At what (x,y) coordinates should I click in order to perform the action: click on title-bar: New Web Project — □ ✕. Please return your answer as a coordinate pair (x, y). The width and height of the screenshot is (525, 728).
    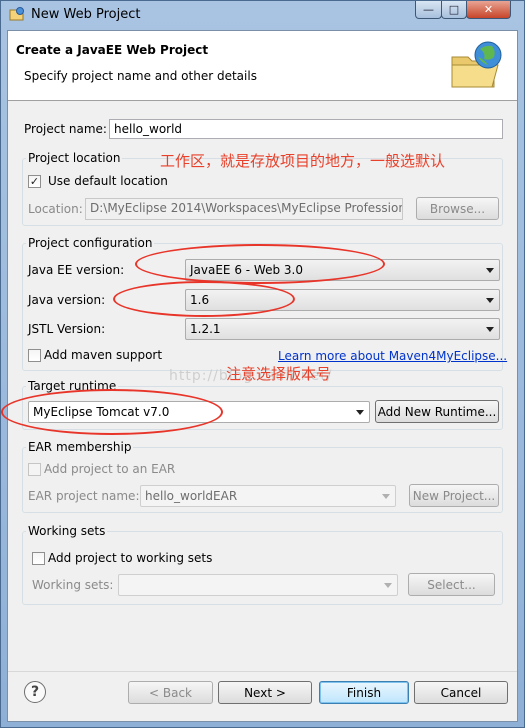
    Looking at the image, I should click on (262, 15).